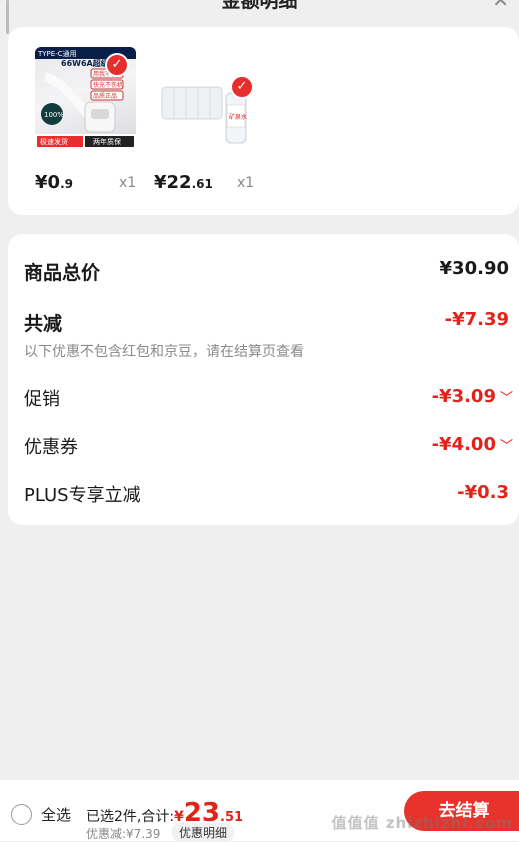 The image size is (519, 842). I want to click on total-price-value: ¥30.90, so click(474, 268).